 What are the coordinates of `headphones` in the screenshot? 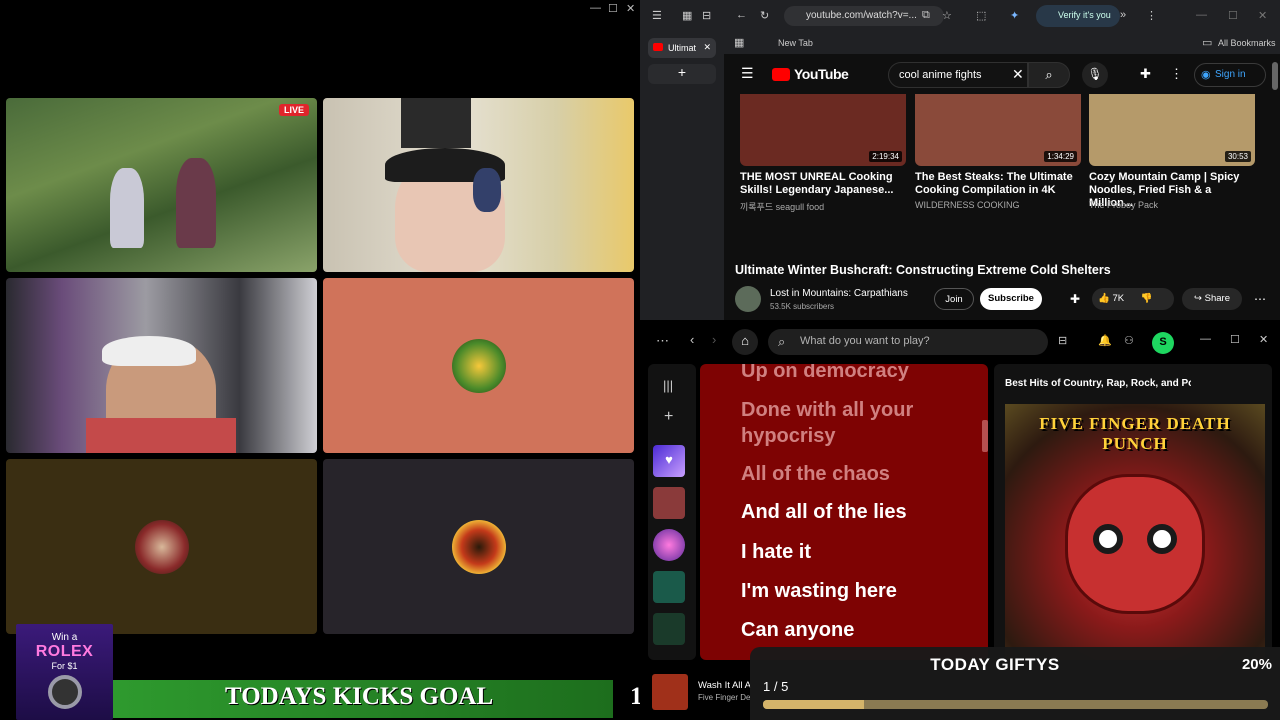 It's located at (487, 190).